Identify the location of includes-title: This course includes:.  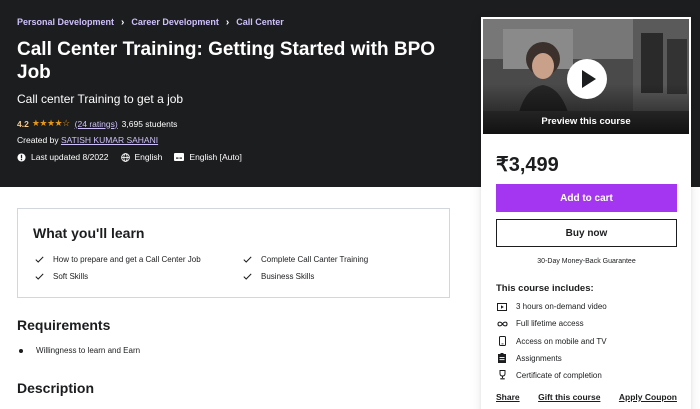
(545, 288).